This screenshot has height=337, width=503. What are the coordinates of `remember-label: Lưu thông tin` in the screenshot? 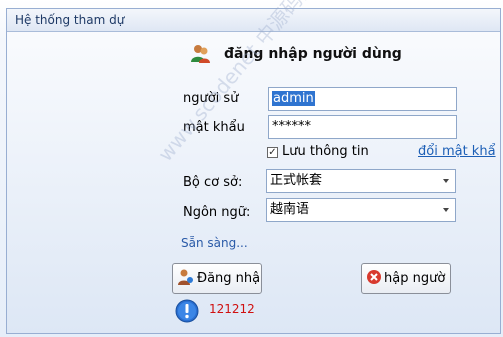 It's located at (325, 151).